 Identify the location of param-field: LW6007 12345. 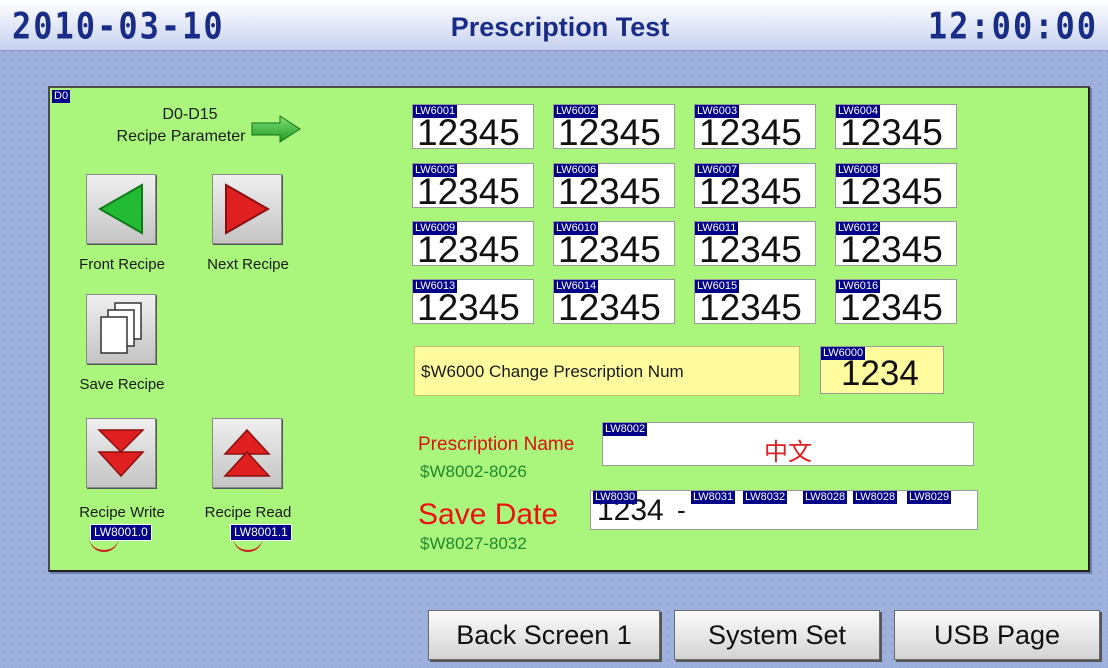
(755, 187).